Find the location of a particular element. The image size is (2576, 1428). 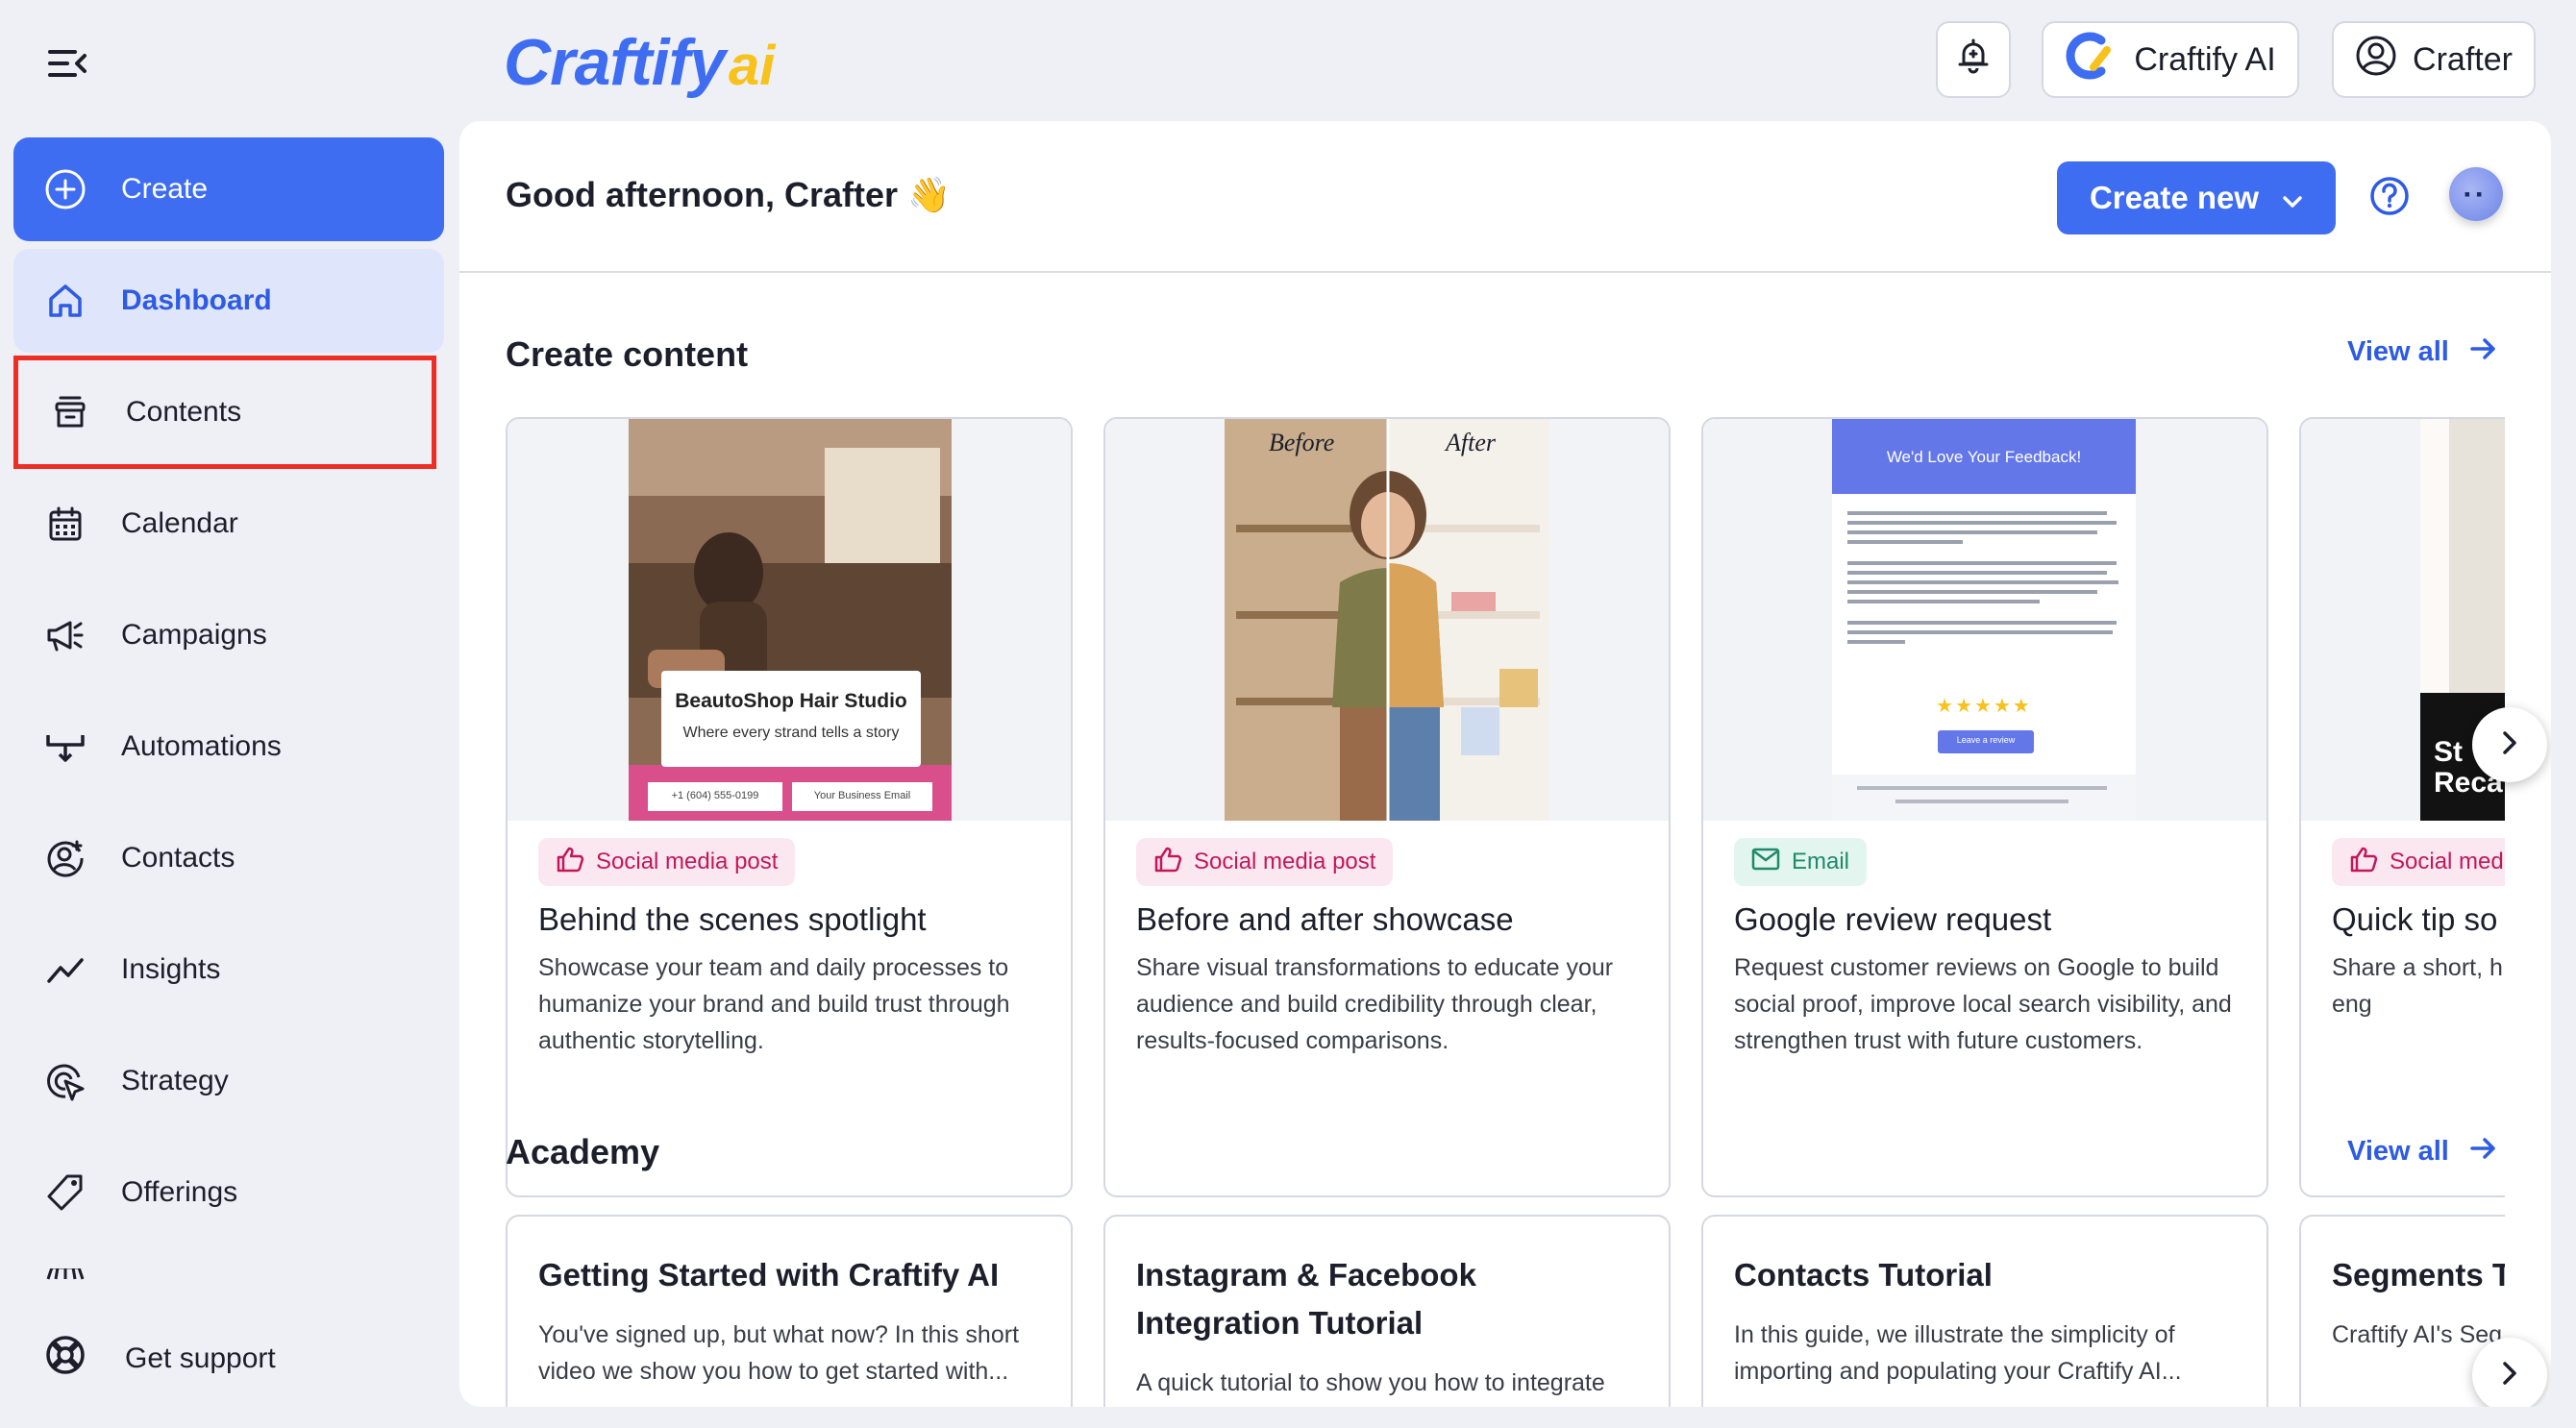

image-before-label: Before is located at coordinates (1302, 443).